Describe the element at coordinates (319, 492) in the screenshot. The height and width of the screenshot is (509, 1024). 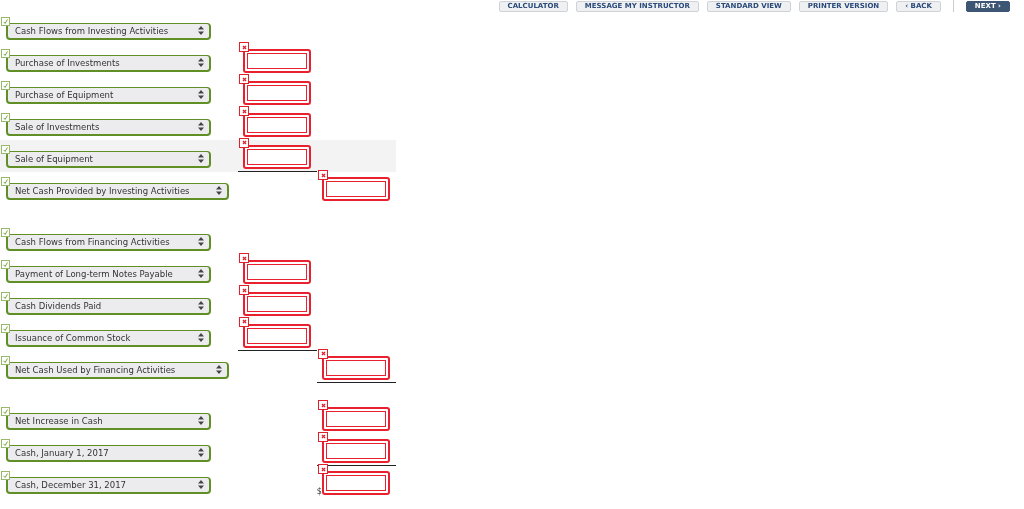
I see `currency-sign: $` at that location.